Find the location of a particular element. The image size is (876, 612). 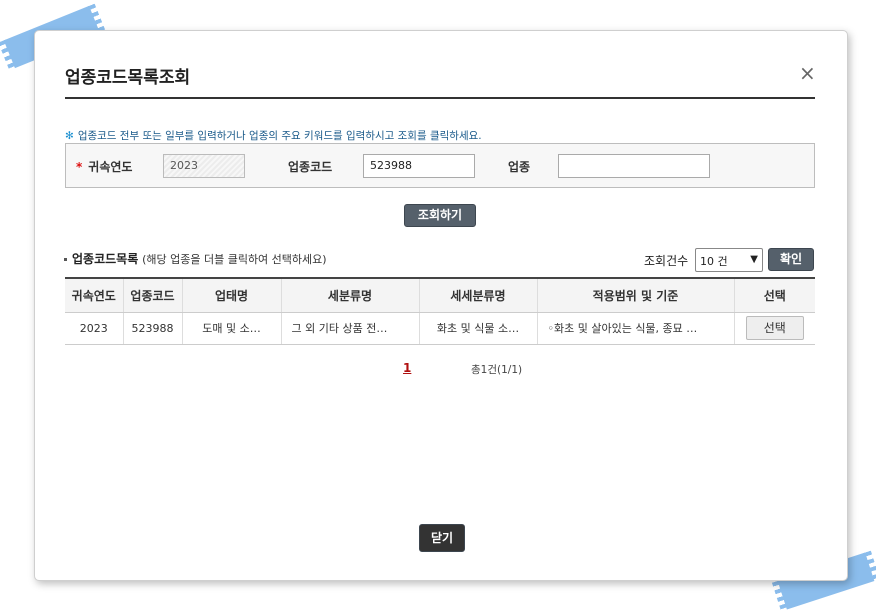

search-form: * 귀속연도 2023 업종코드 523988 업종 is located at coordinates (440, 165).